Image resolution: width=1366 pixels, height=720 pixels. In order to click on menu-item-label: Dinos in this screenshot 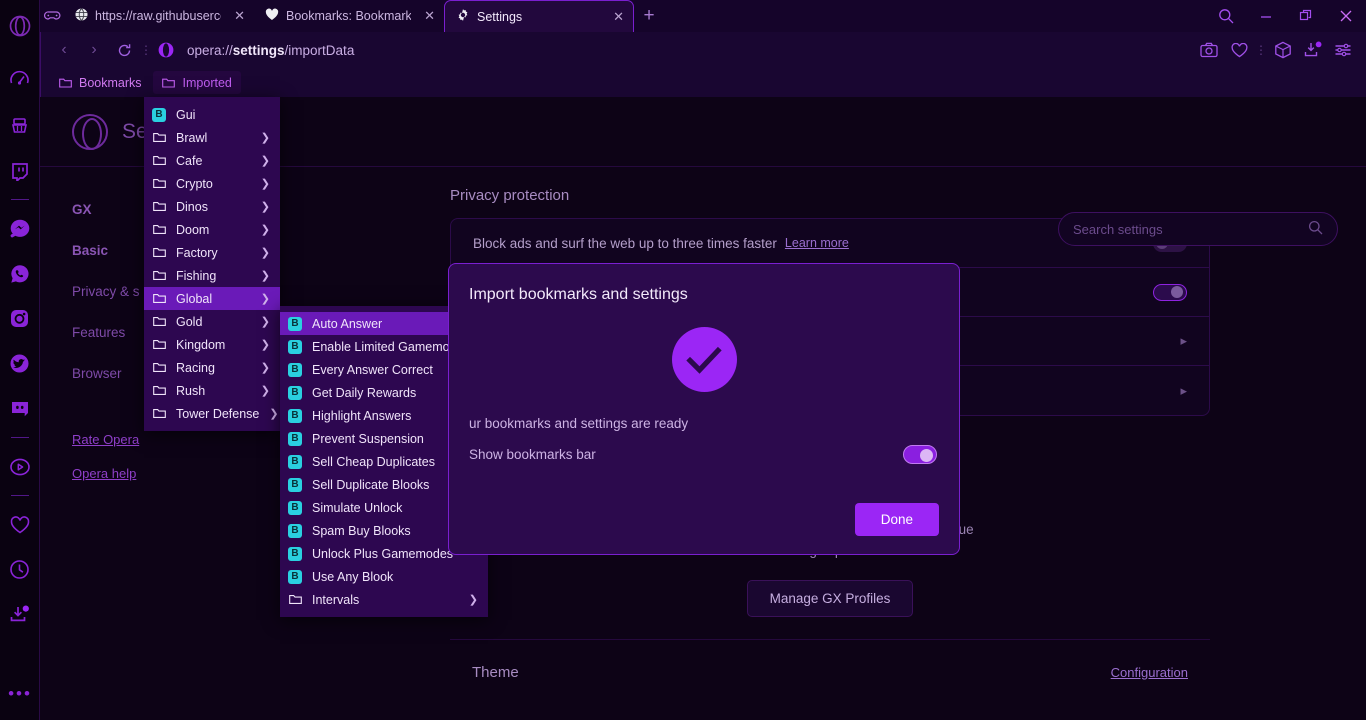, I will do `click(192, 206)`.